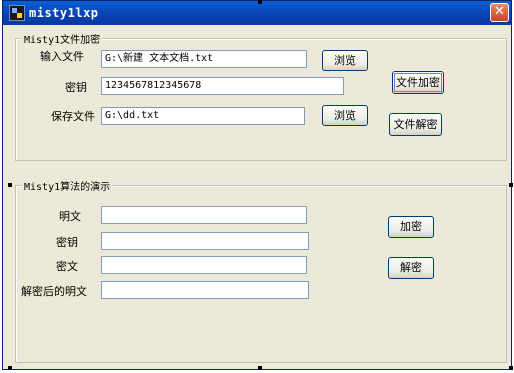 The height and width of the screenshot is (373, 514). I want to click on plaintext-label: 明文, so click(70, 216).